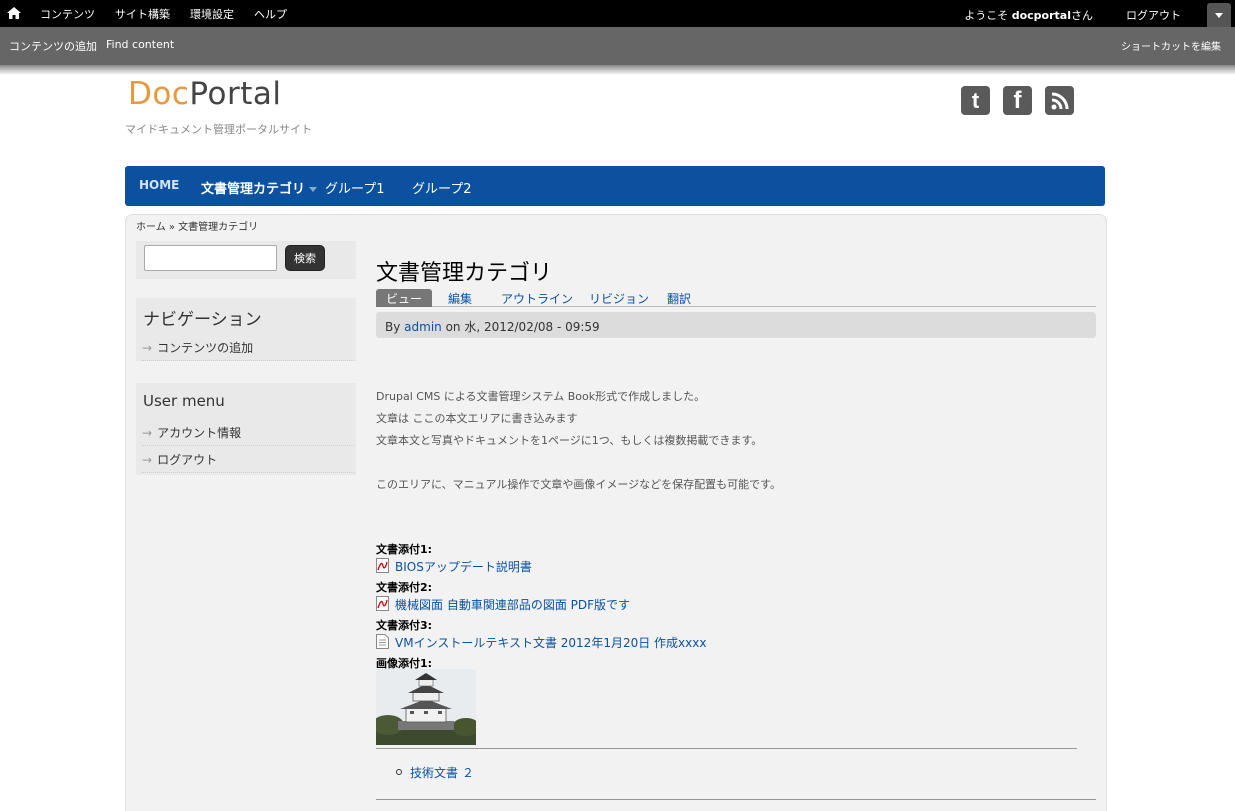 Image resolution: width=1235 pixels, height=811 pixels. What do you see at coordinates (1171, 45) in the screenshot?
I see `edit-shortcuts-link: ショートカットを編集` at bounding box center [1171, 45].